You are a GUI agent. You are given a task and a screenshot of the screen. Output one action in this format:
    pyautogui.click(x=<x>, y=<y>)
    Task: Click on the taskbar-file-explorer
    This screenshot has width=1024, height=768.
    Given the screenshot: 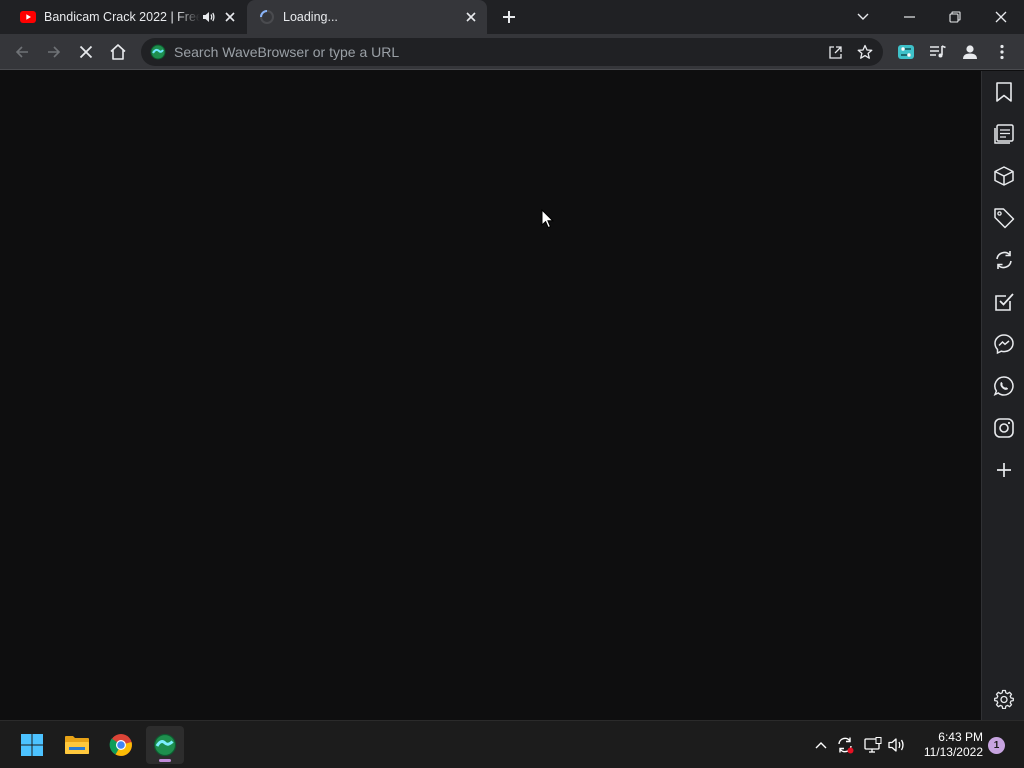 What is the action you would take?
    pyautogui.click(x=77, y=745)
    